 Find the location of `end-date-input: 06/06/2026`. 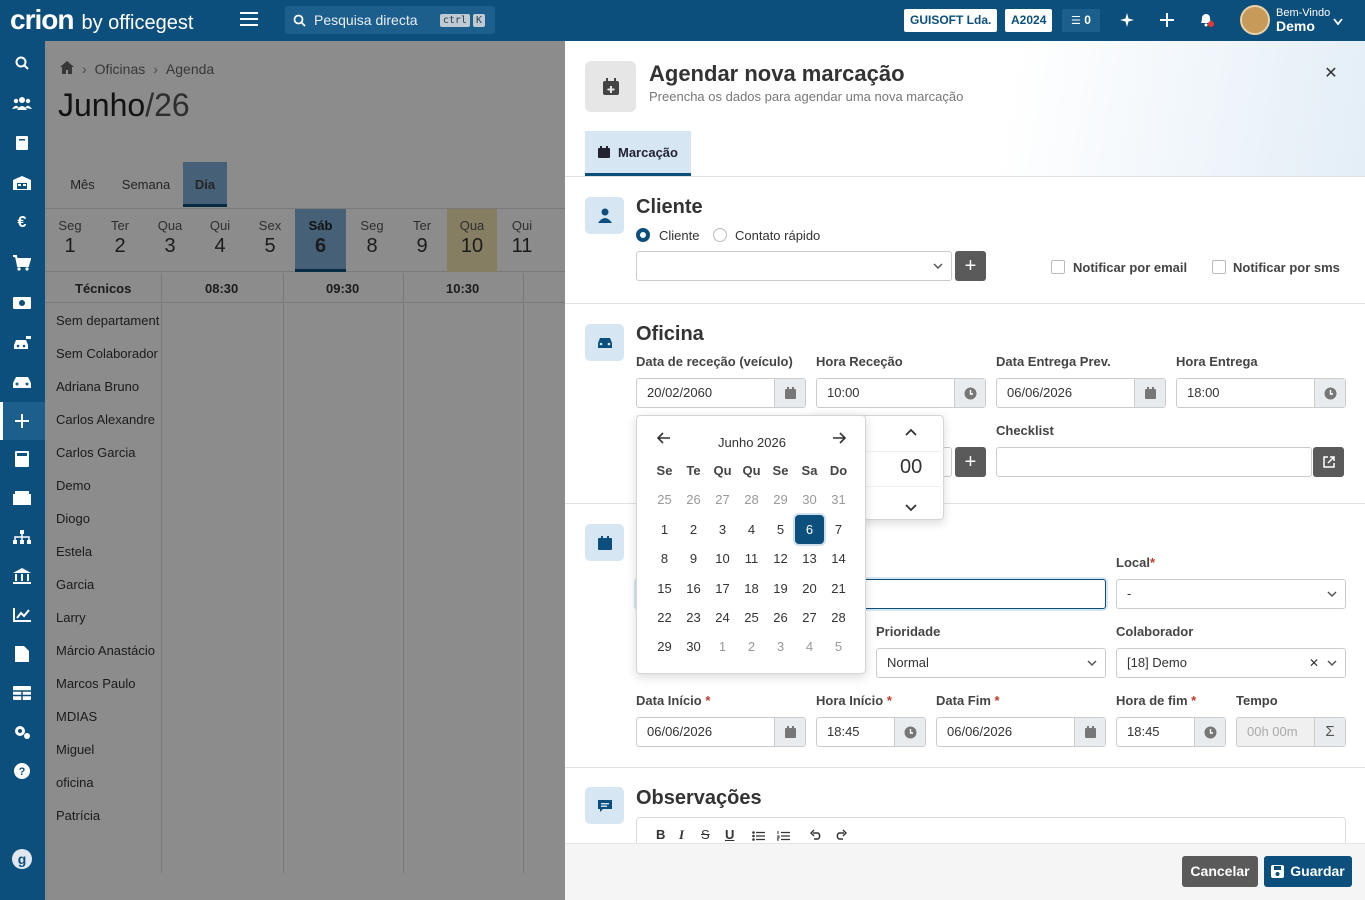

end-date-input: 06/06/2026 is located at coordinates (1021, 732).